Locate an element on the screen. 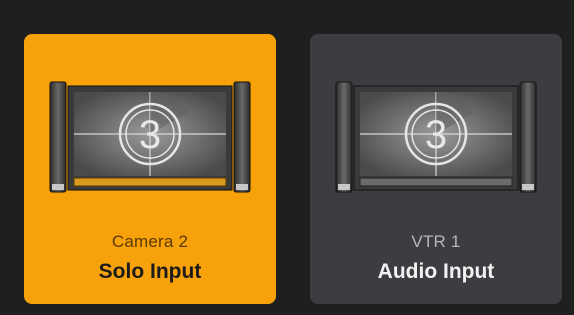 The width and height of the screenshot is (574, 315). mode-label: Solo Input is located at coordinates (150, 271).